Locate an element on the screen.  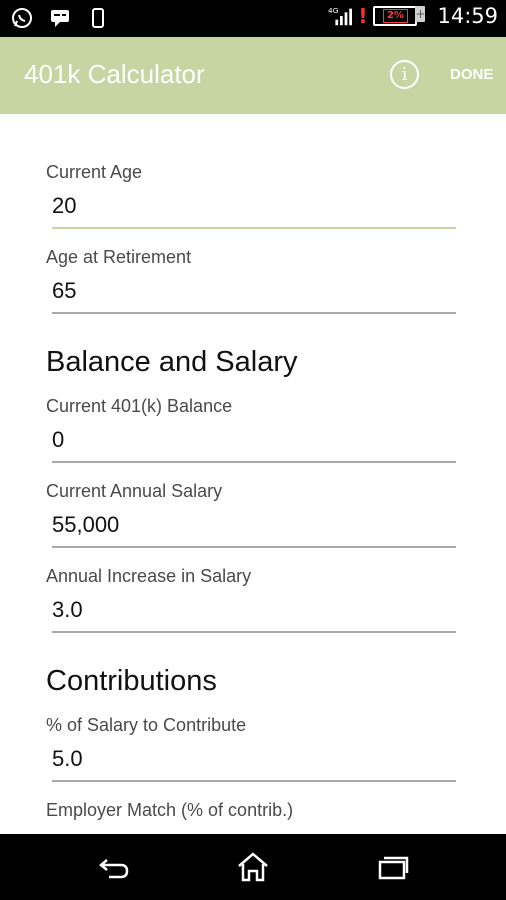
balance-field: Current 401(k) Balance is located at coordinates (251, 429).